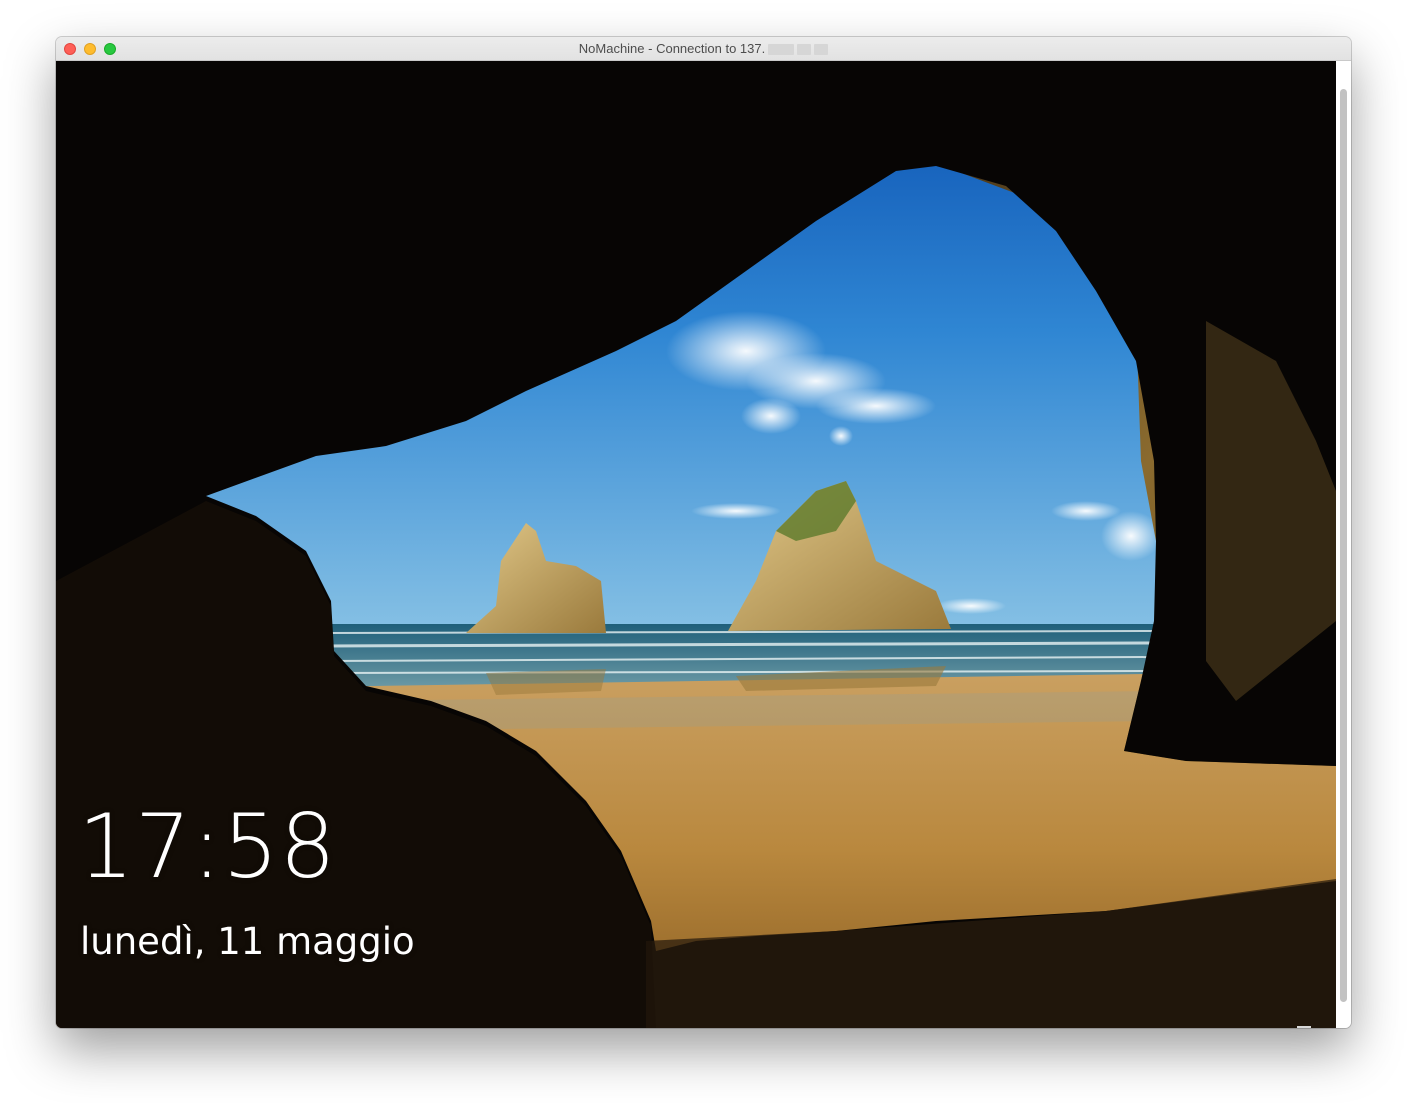  I want to click on lock-screen-date: lunedì, 11 maggio, so click(247, 941).